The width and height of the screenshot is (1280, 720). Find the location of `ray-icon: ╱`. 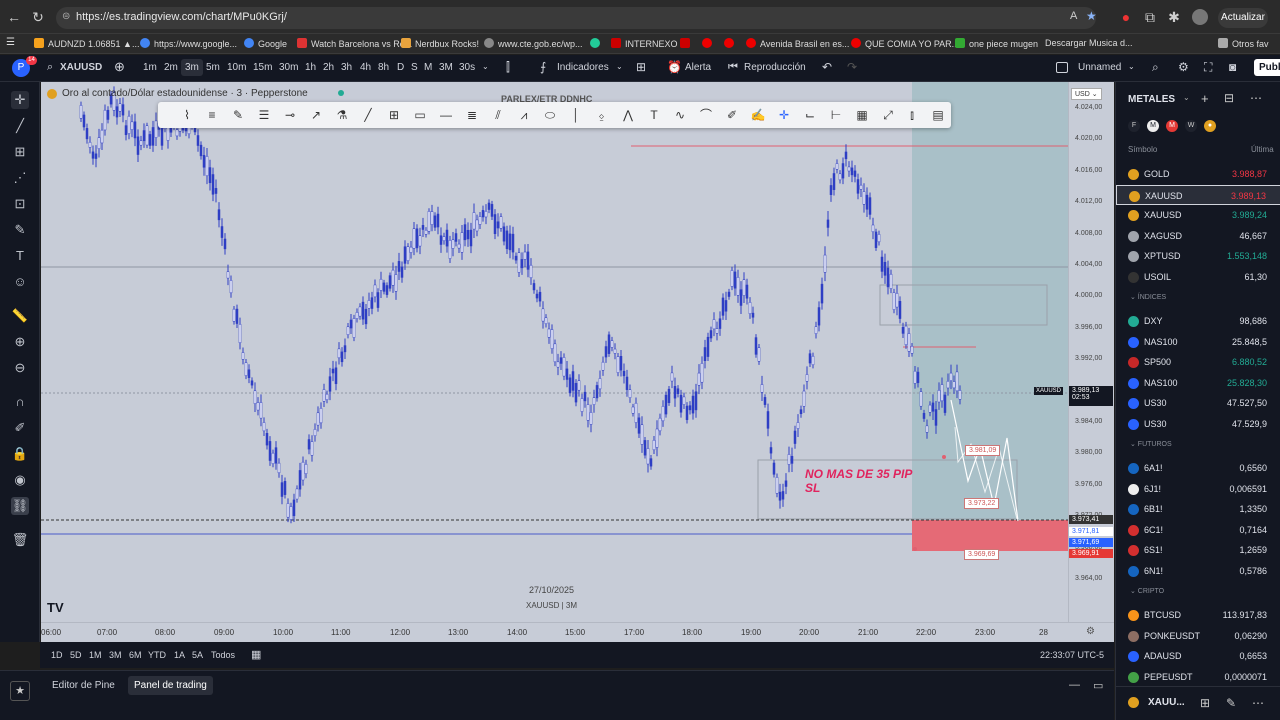

ray-icon: ╱ is located at coordinates (368, 115).